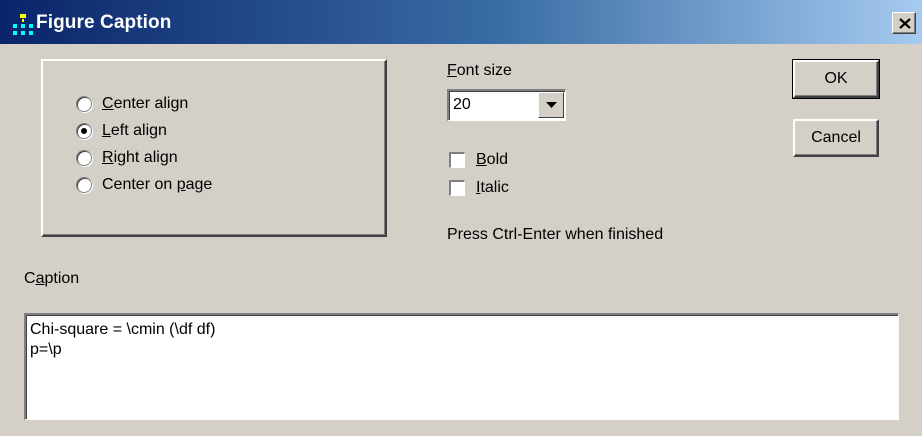  What do you see at coordinates (457, 160) in the screenshot?
I see `bold-checkbox` at bounding box center [457, 160].